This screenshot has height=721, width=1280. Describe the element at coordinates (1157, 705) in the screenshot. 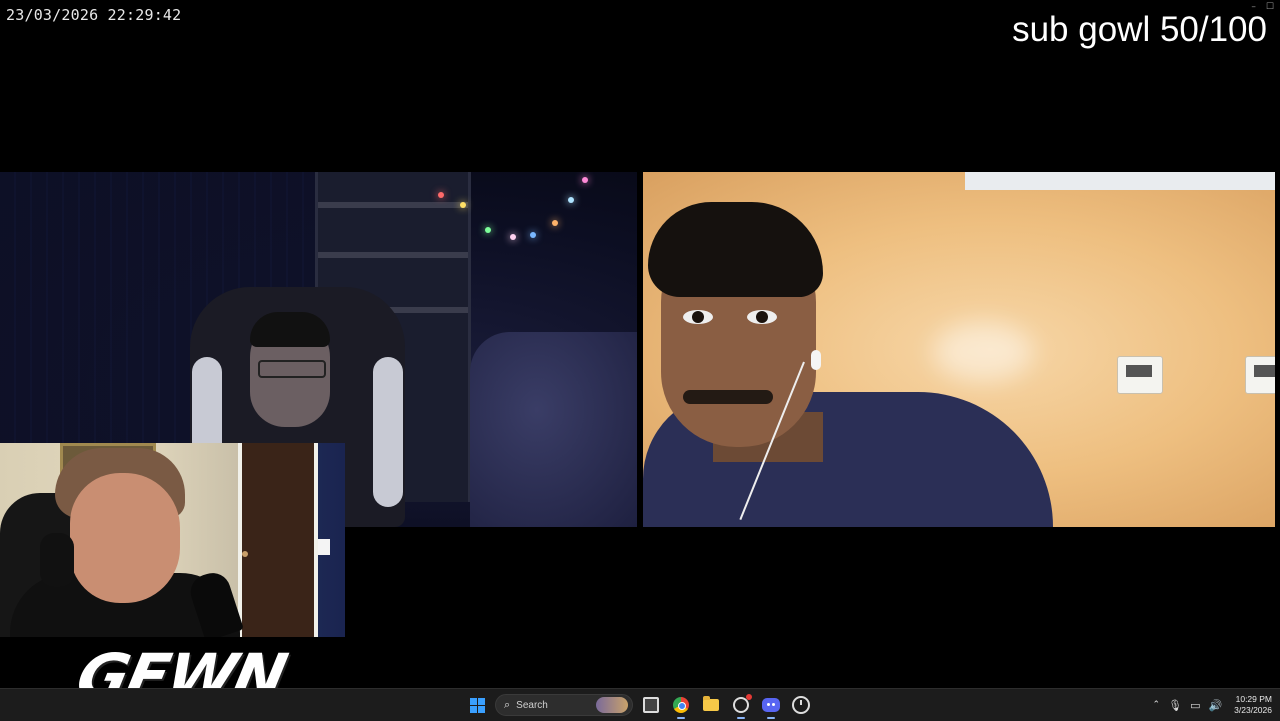

I see `chevron-up-icon: ⌃` at that location.